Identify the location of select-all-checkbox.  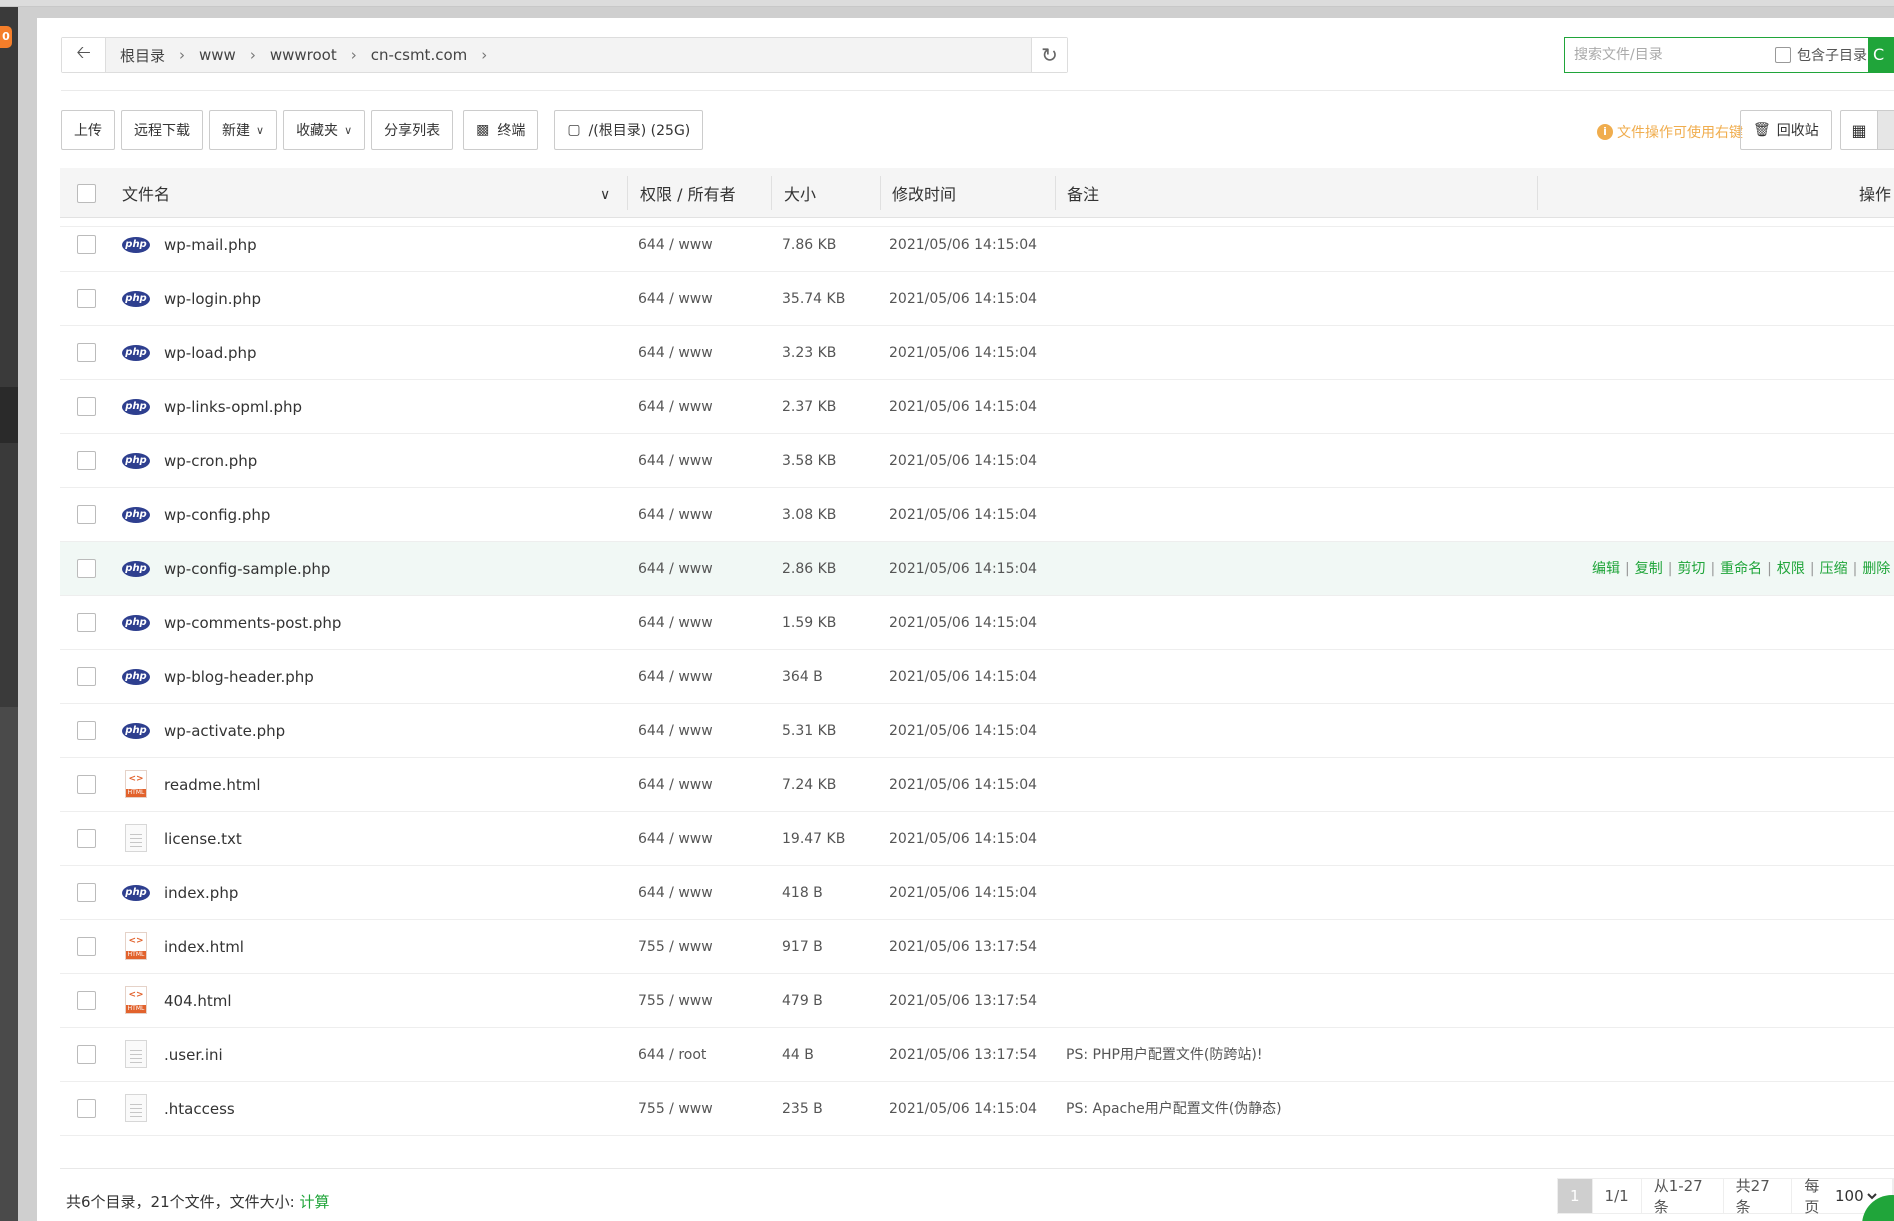
(86, 193).